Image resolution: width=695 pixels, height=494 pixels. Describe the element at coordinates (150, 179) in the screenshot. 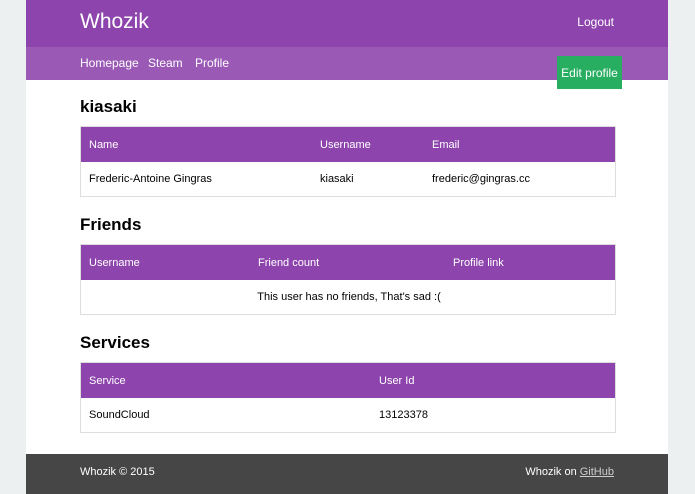

I see `cell-name: Frederic-Antoine Gingras` at that location.